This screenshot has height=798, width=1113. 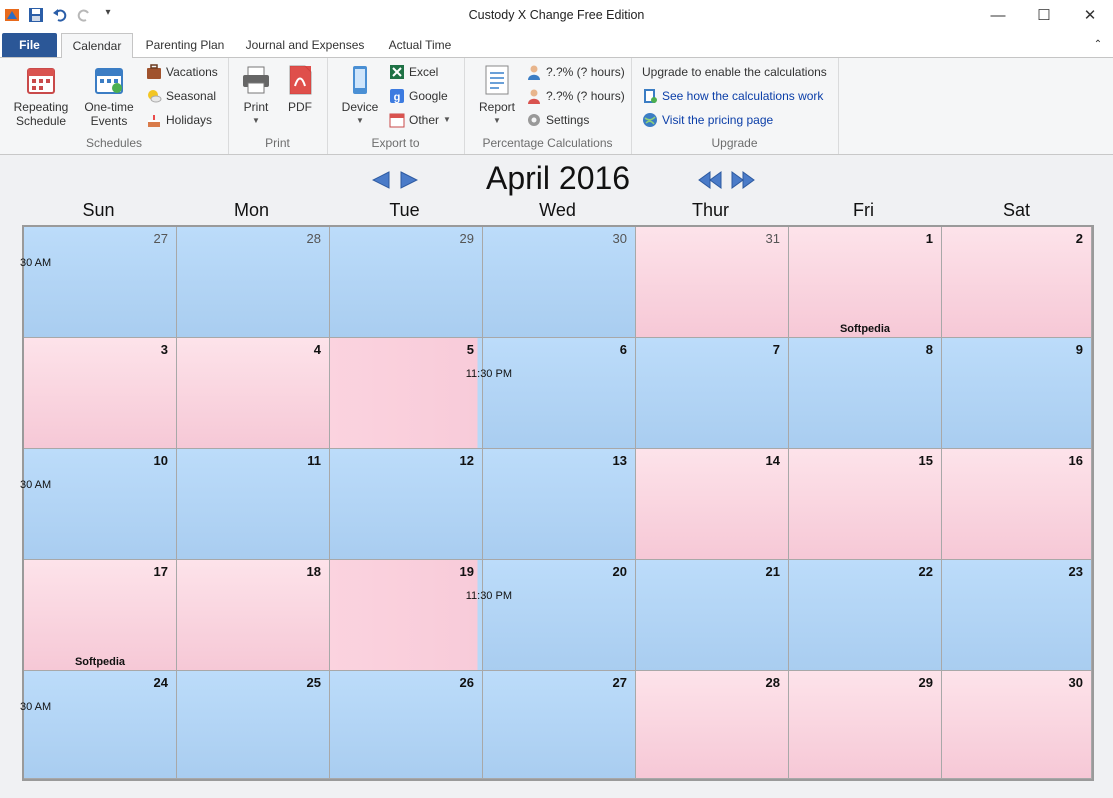 What do you see at coordinates (1017, 282) in the screenshot?
I see `day-cell: 2` at bounding box center [1017, 282].